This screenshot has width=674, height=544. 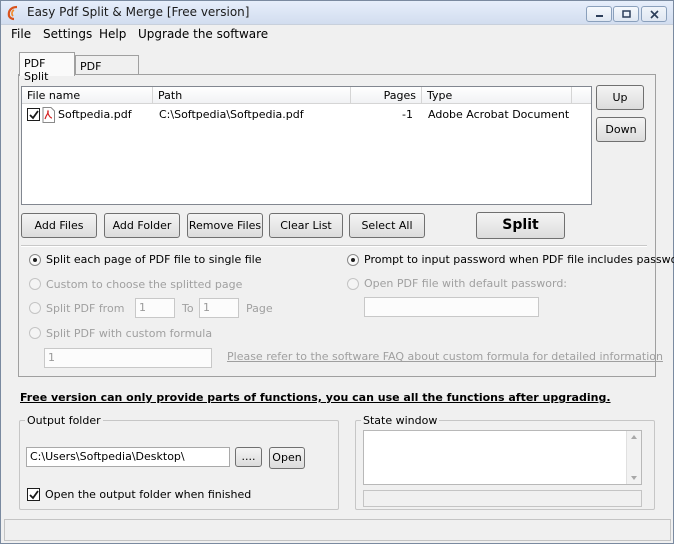 What do you see at coordinates (337, 13) in the screenshot?
I see `title-bar: Easy Pdf Split & Merge [Free version]` at bounding box center [337, 13].